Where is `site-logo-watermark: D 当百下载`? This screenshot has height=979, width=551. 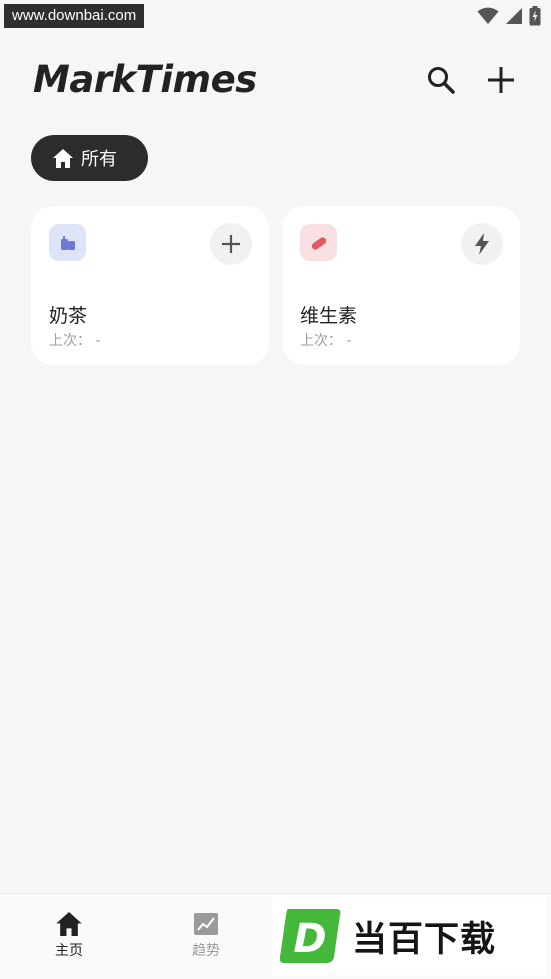 site-logo-watermark: D 当百下载 is located at coordinates (409, 936).